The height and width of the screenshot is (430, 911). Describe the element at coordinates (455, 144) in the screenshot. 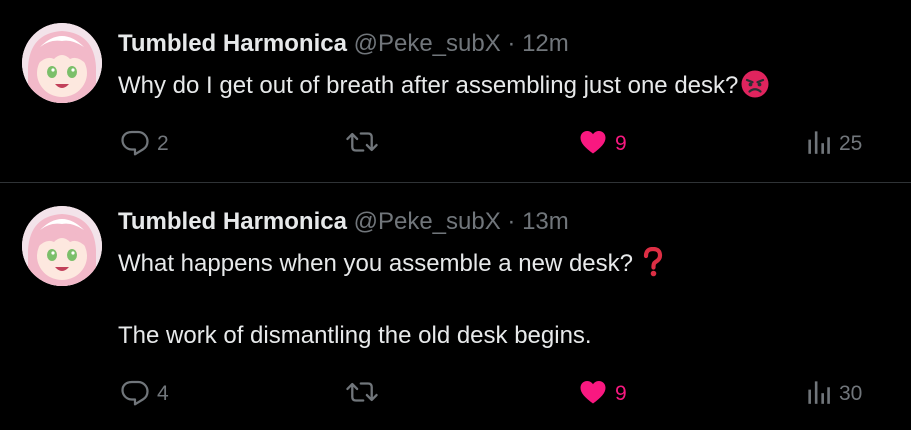

I see `tweet-actions: 2 9 25` at that location.